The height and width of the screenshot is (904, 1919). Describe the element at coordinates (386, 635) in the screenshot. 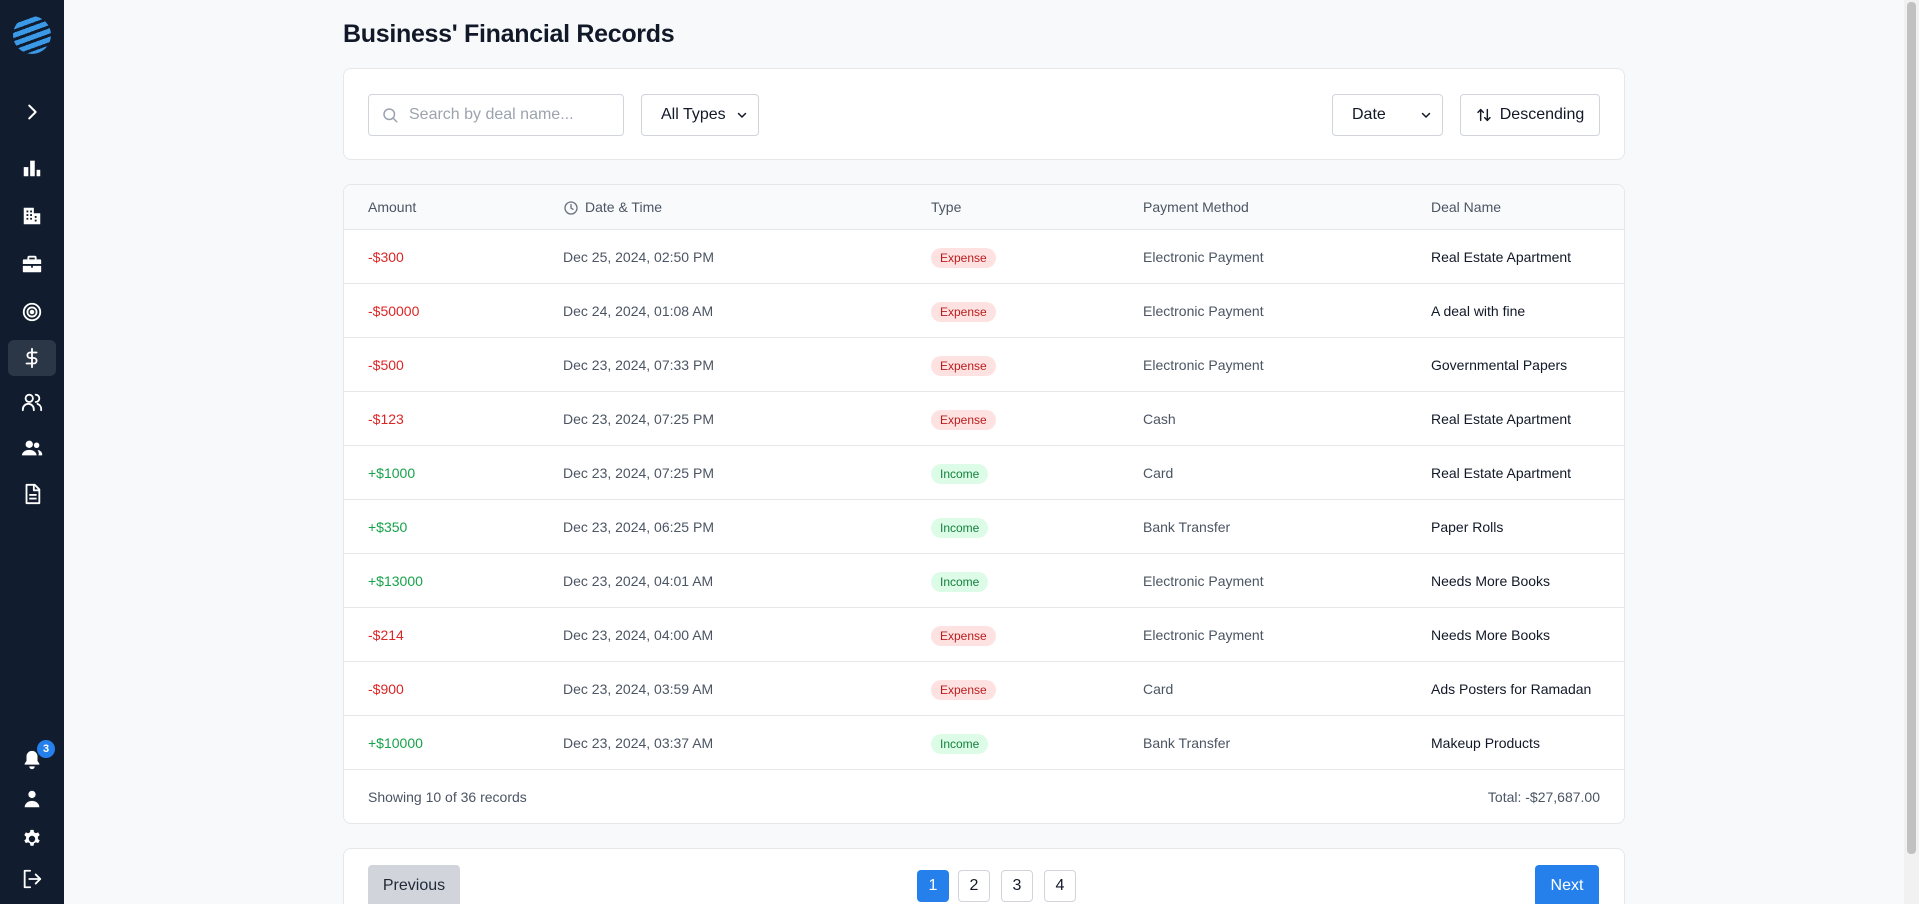

I see `amount-cell: -$214` at that location.